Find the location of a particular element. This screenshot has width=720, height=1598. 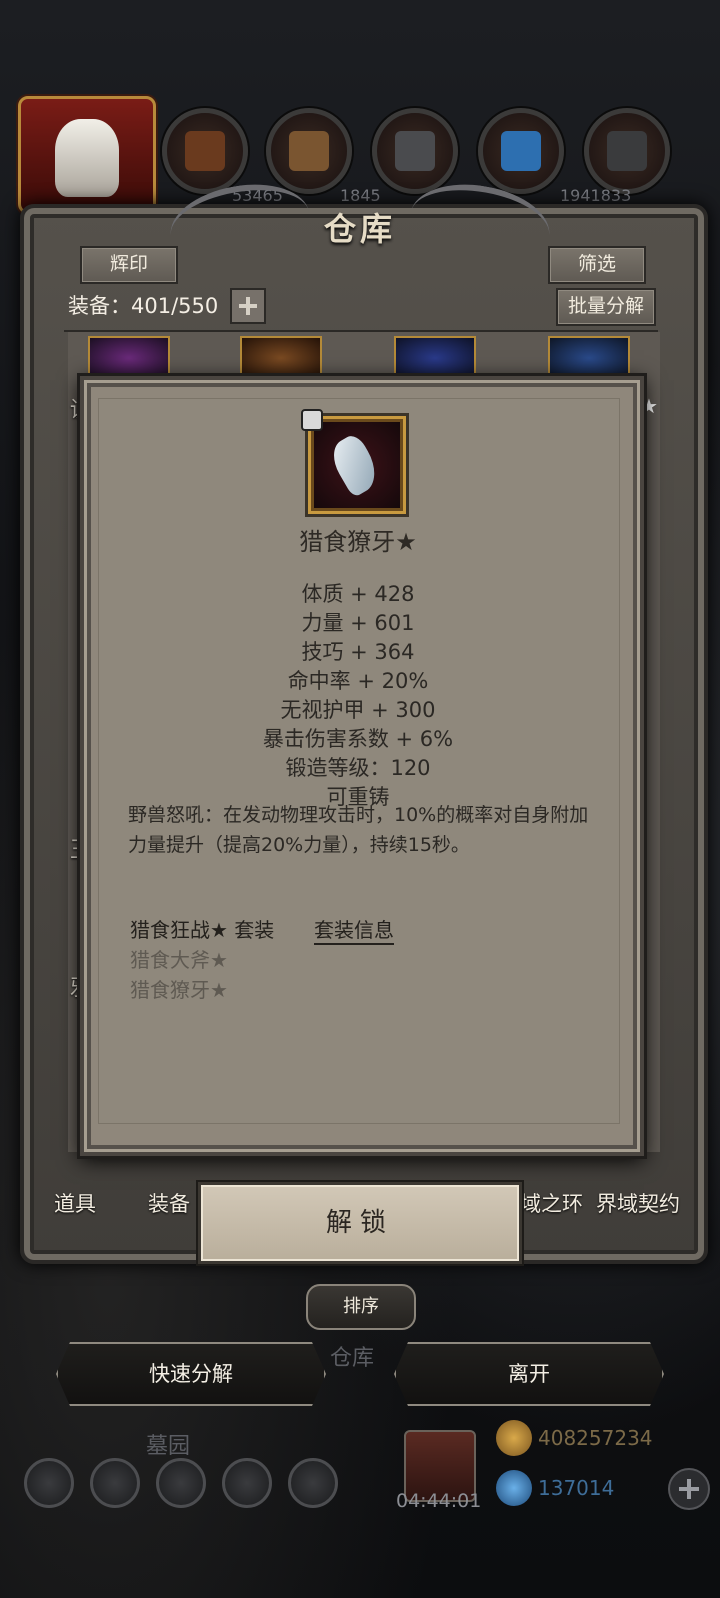

top-resource-bar: 53465 1845 1941833 is located at coordinates (360, 156).